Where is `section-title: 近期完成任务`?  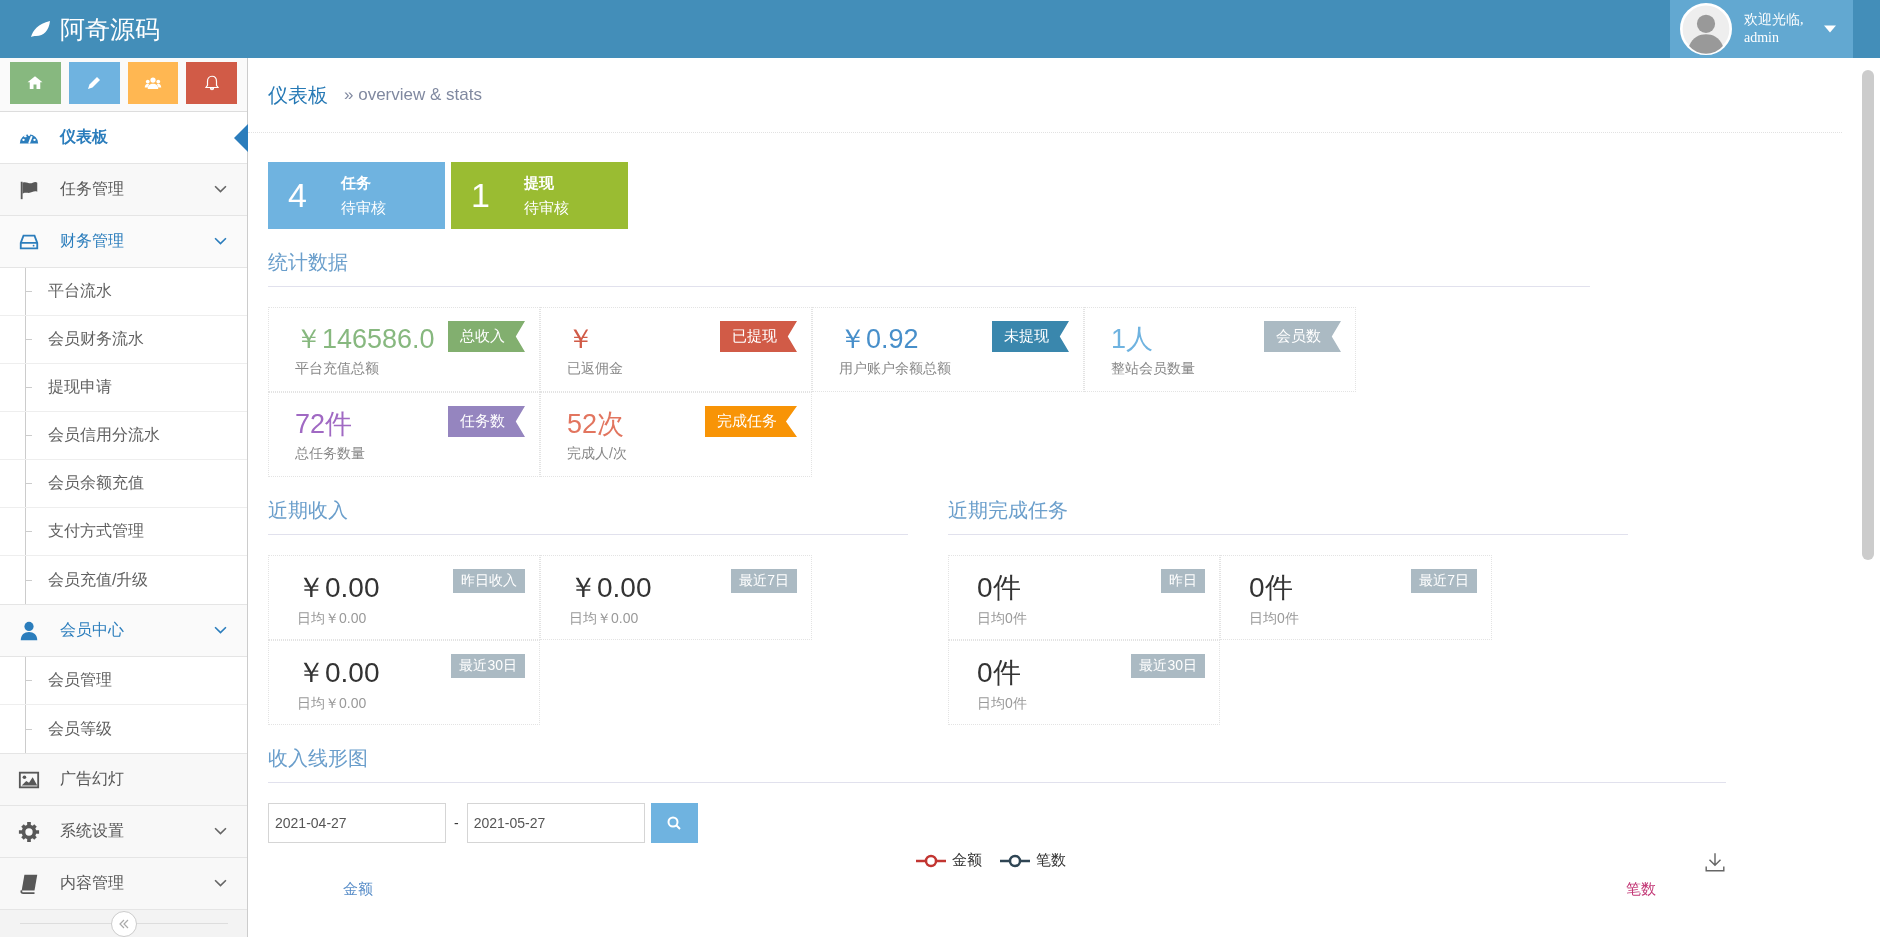
section-title: 近期完成任务 is located at coordinates (1288, 516).